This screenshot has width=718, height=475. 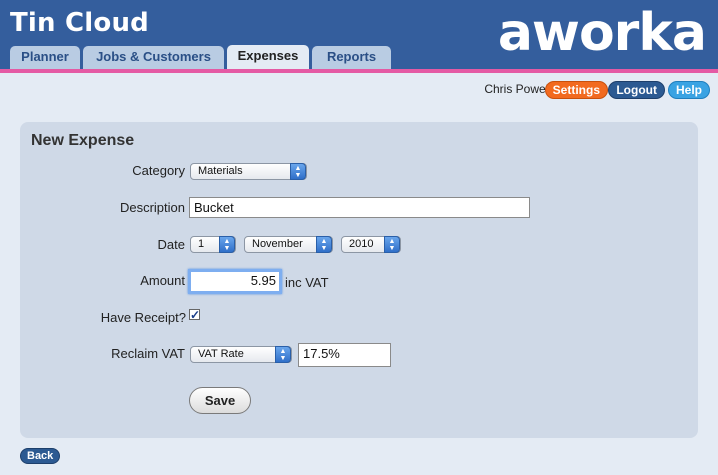 I want to click on user-bar: Chris Powell Settings Logout Help, so click(x=595, y=90).